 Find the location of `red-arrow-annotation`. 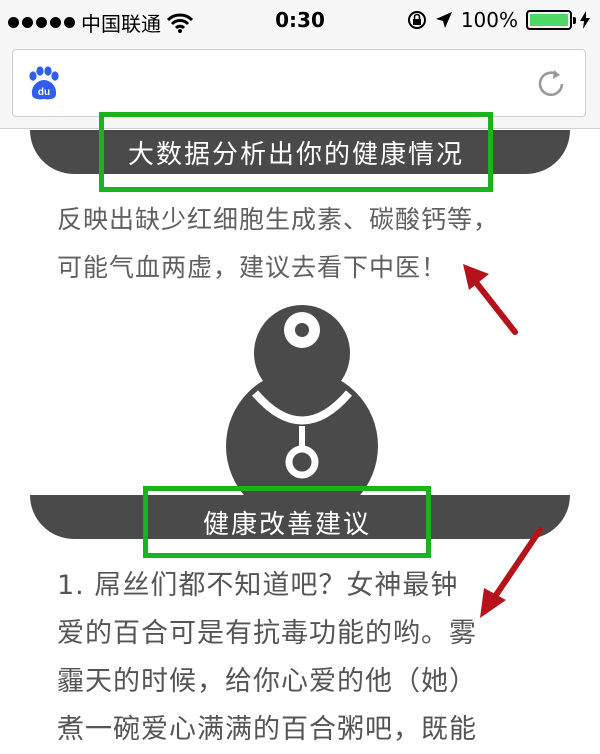

red-arrow-annotation is located at coordinates (490, 299).